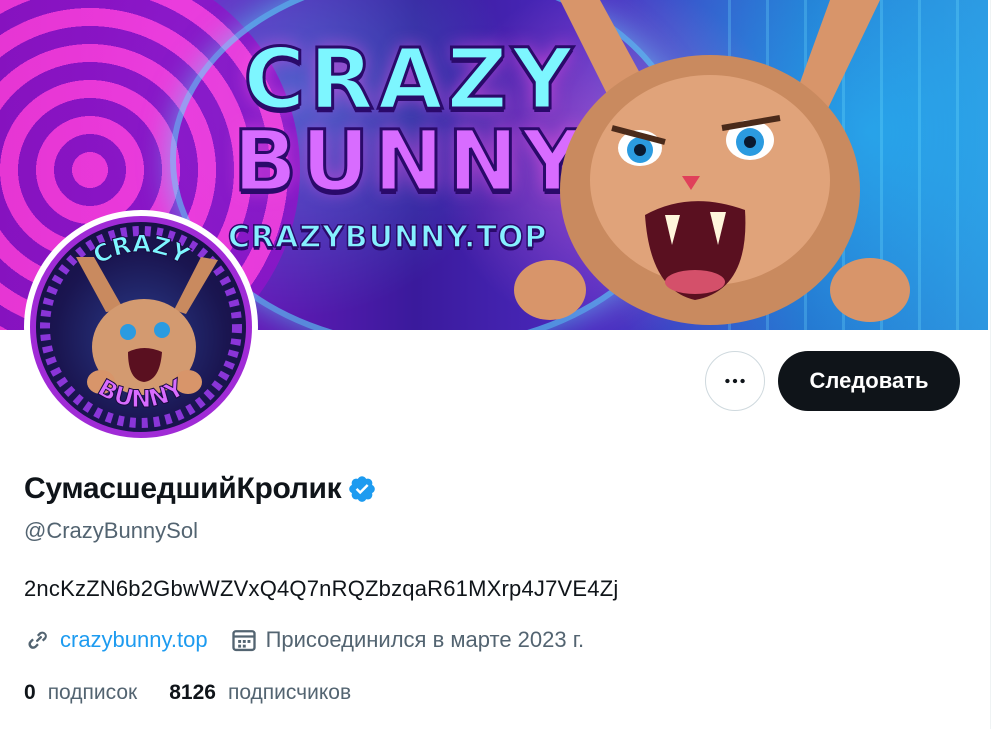 Image resolution: width=991 pixels, height=729 pixels. I want to click on more-options-button, so click(735, 381).